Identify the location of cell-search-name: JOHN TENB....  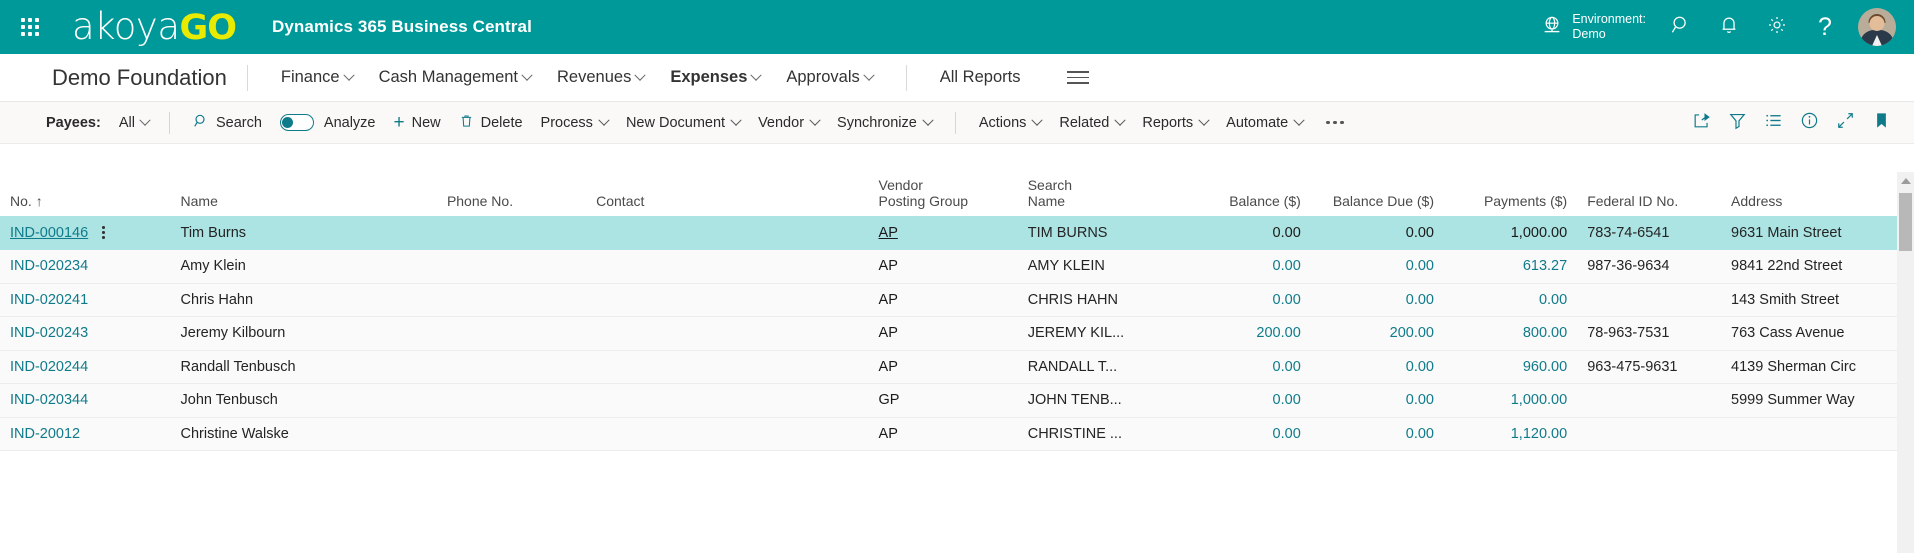
(1097, 400).